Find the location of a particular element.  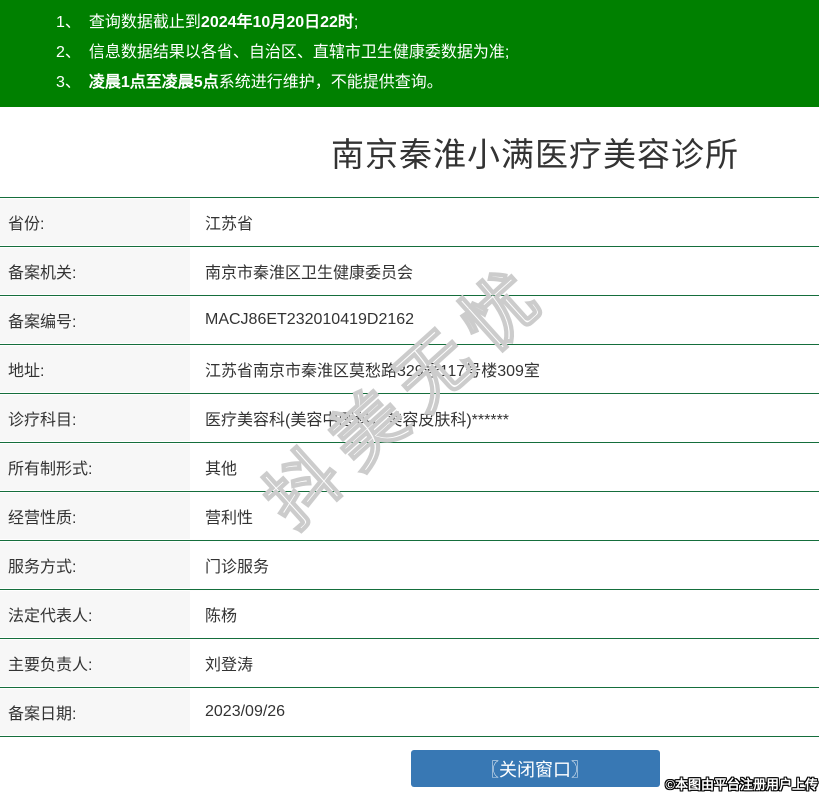

row-province: 省份: 江苏省 is located at coordinates (409, 222).